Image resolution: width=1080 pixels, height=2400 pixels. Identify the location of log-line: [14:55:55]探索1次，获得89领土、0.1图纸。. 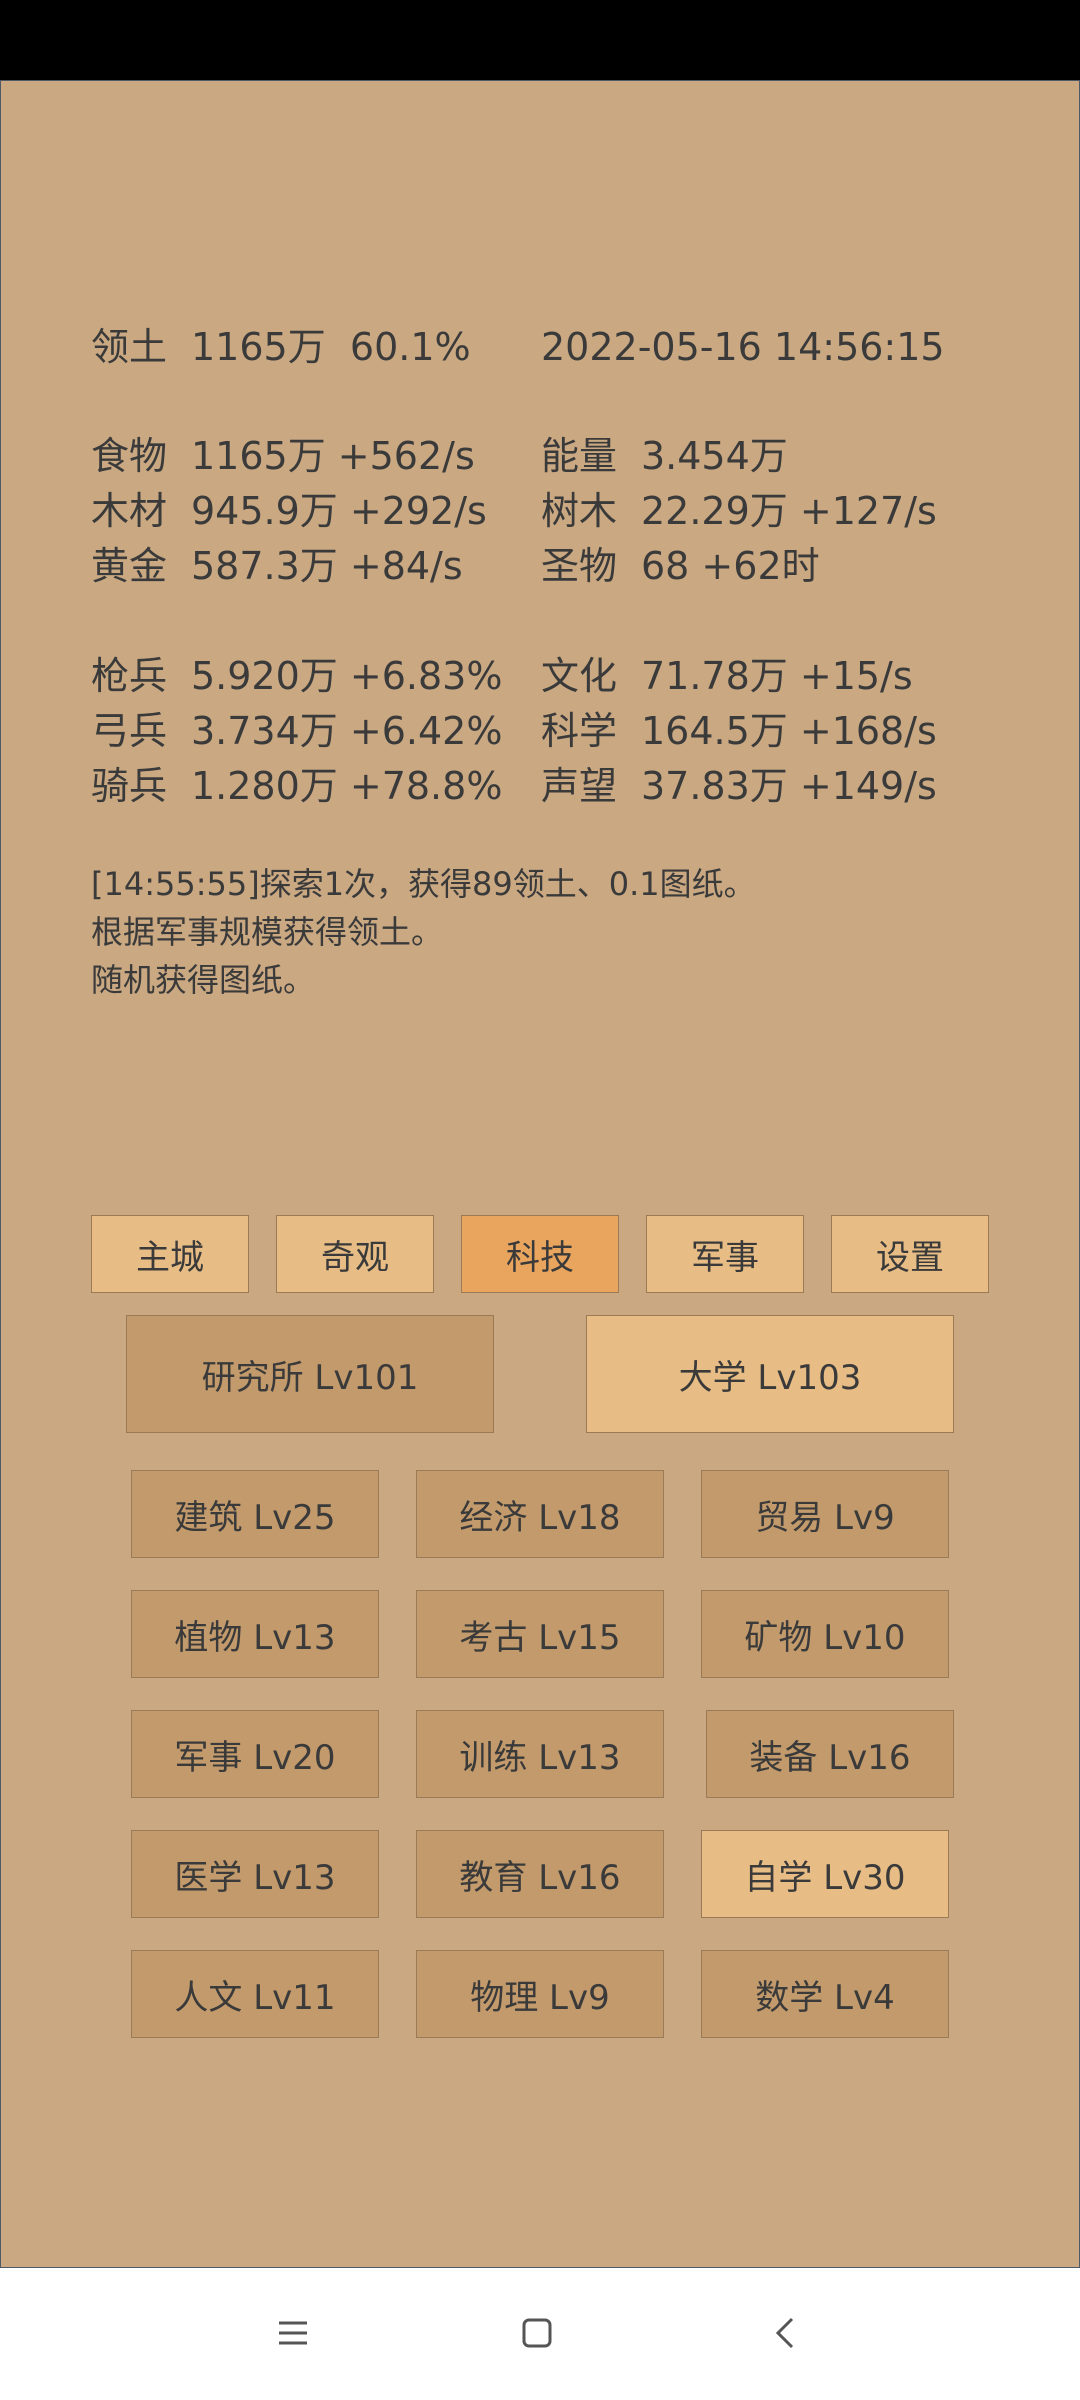
(423, 884).